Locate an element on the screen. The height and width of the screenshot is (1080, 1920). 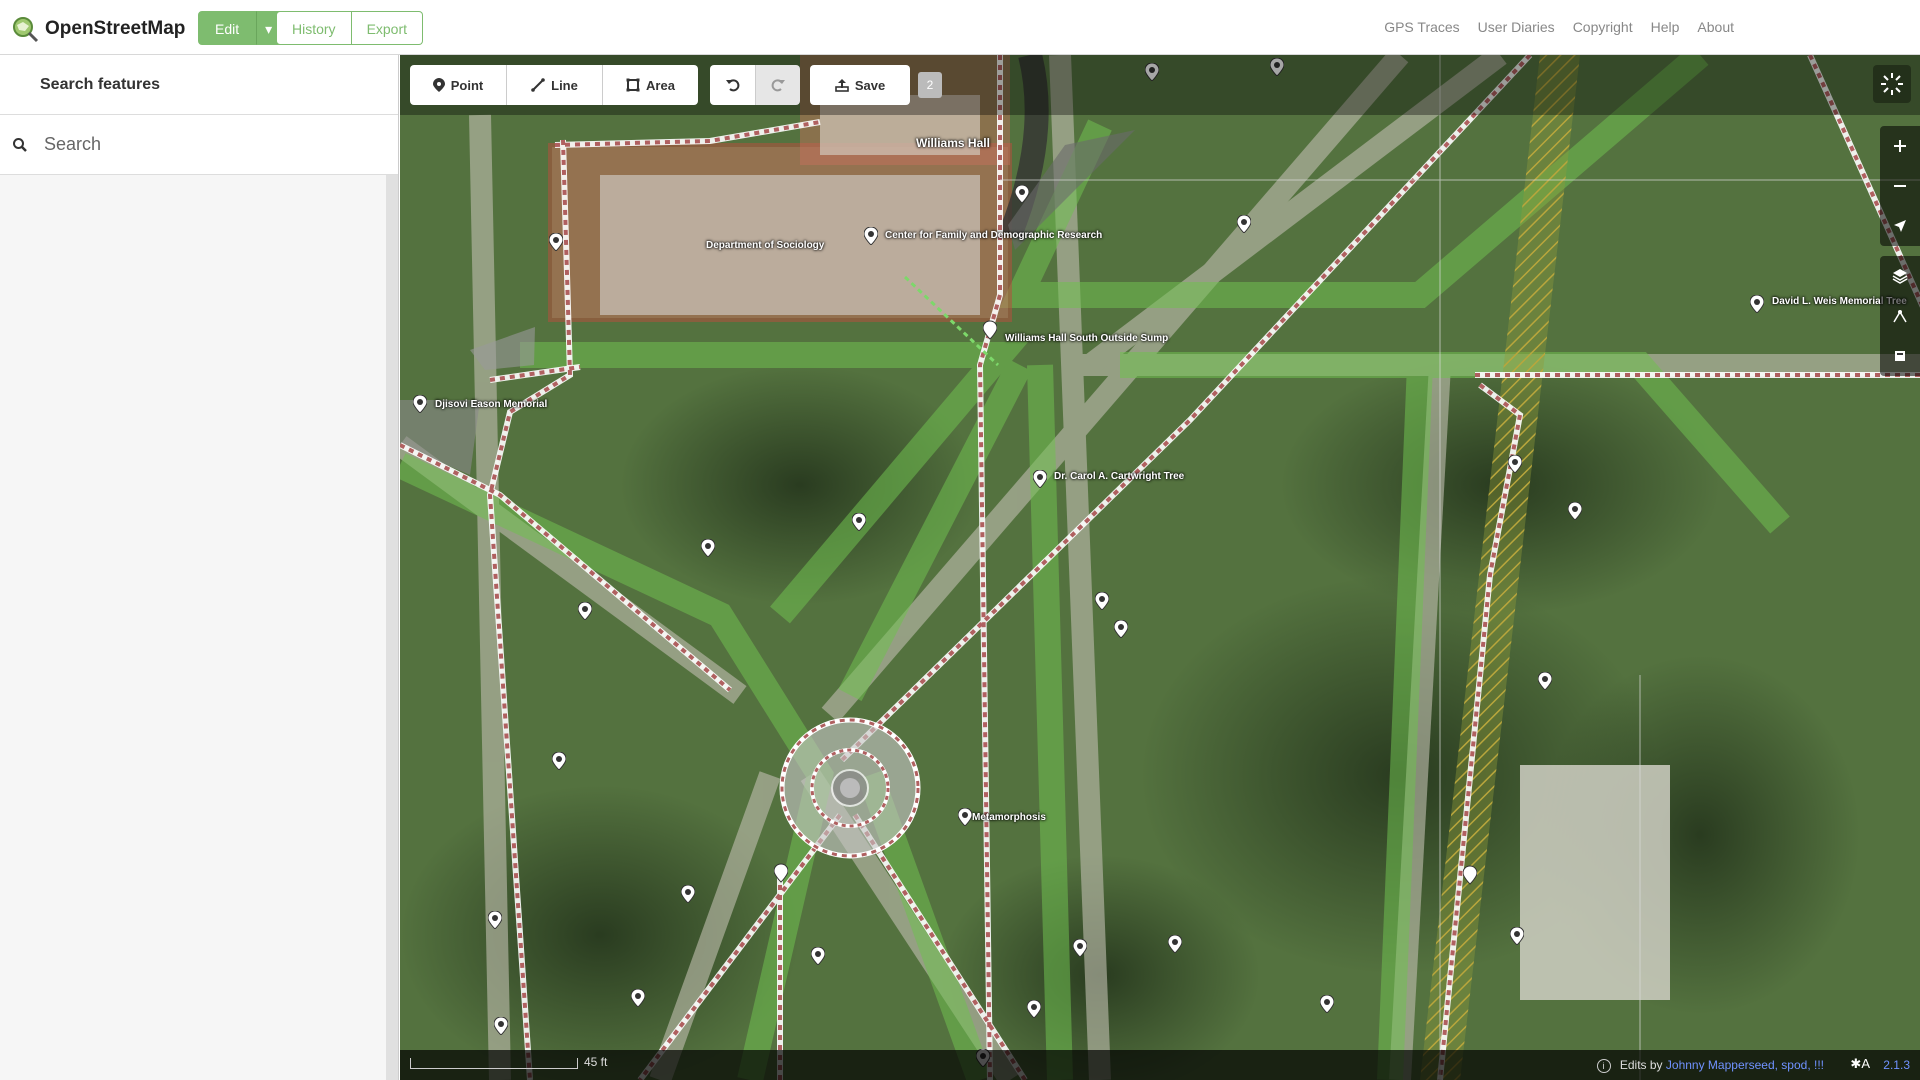
attribution: i Edits by Johnny Mapperseed, spod, !!! is located at coordinates (1710, 1065).